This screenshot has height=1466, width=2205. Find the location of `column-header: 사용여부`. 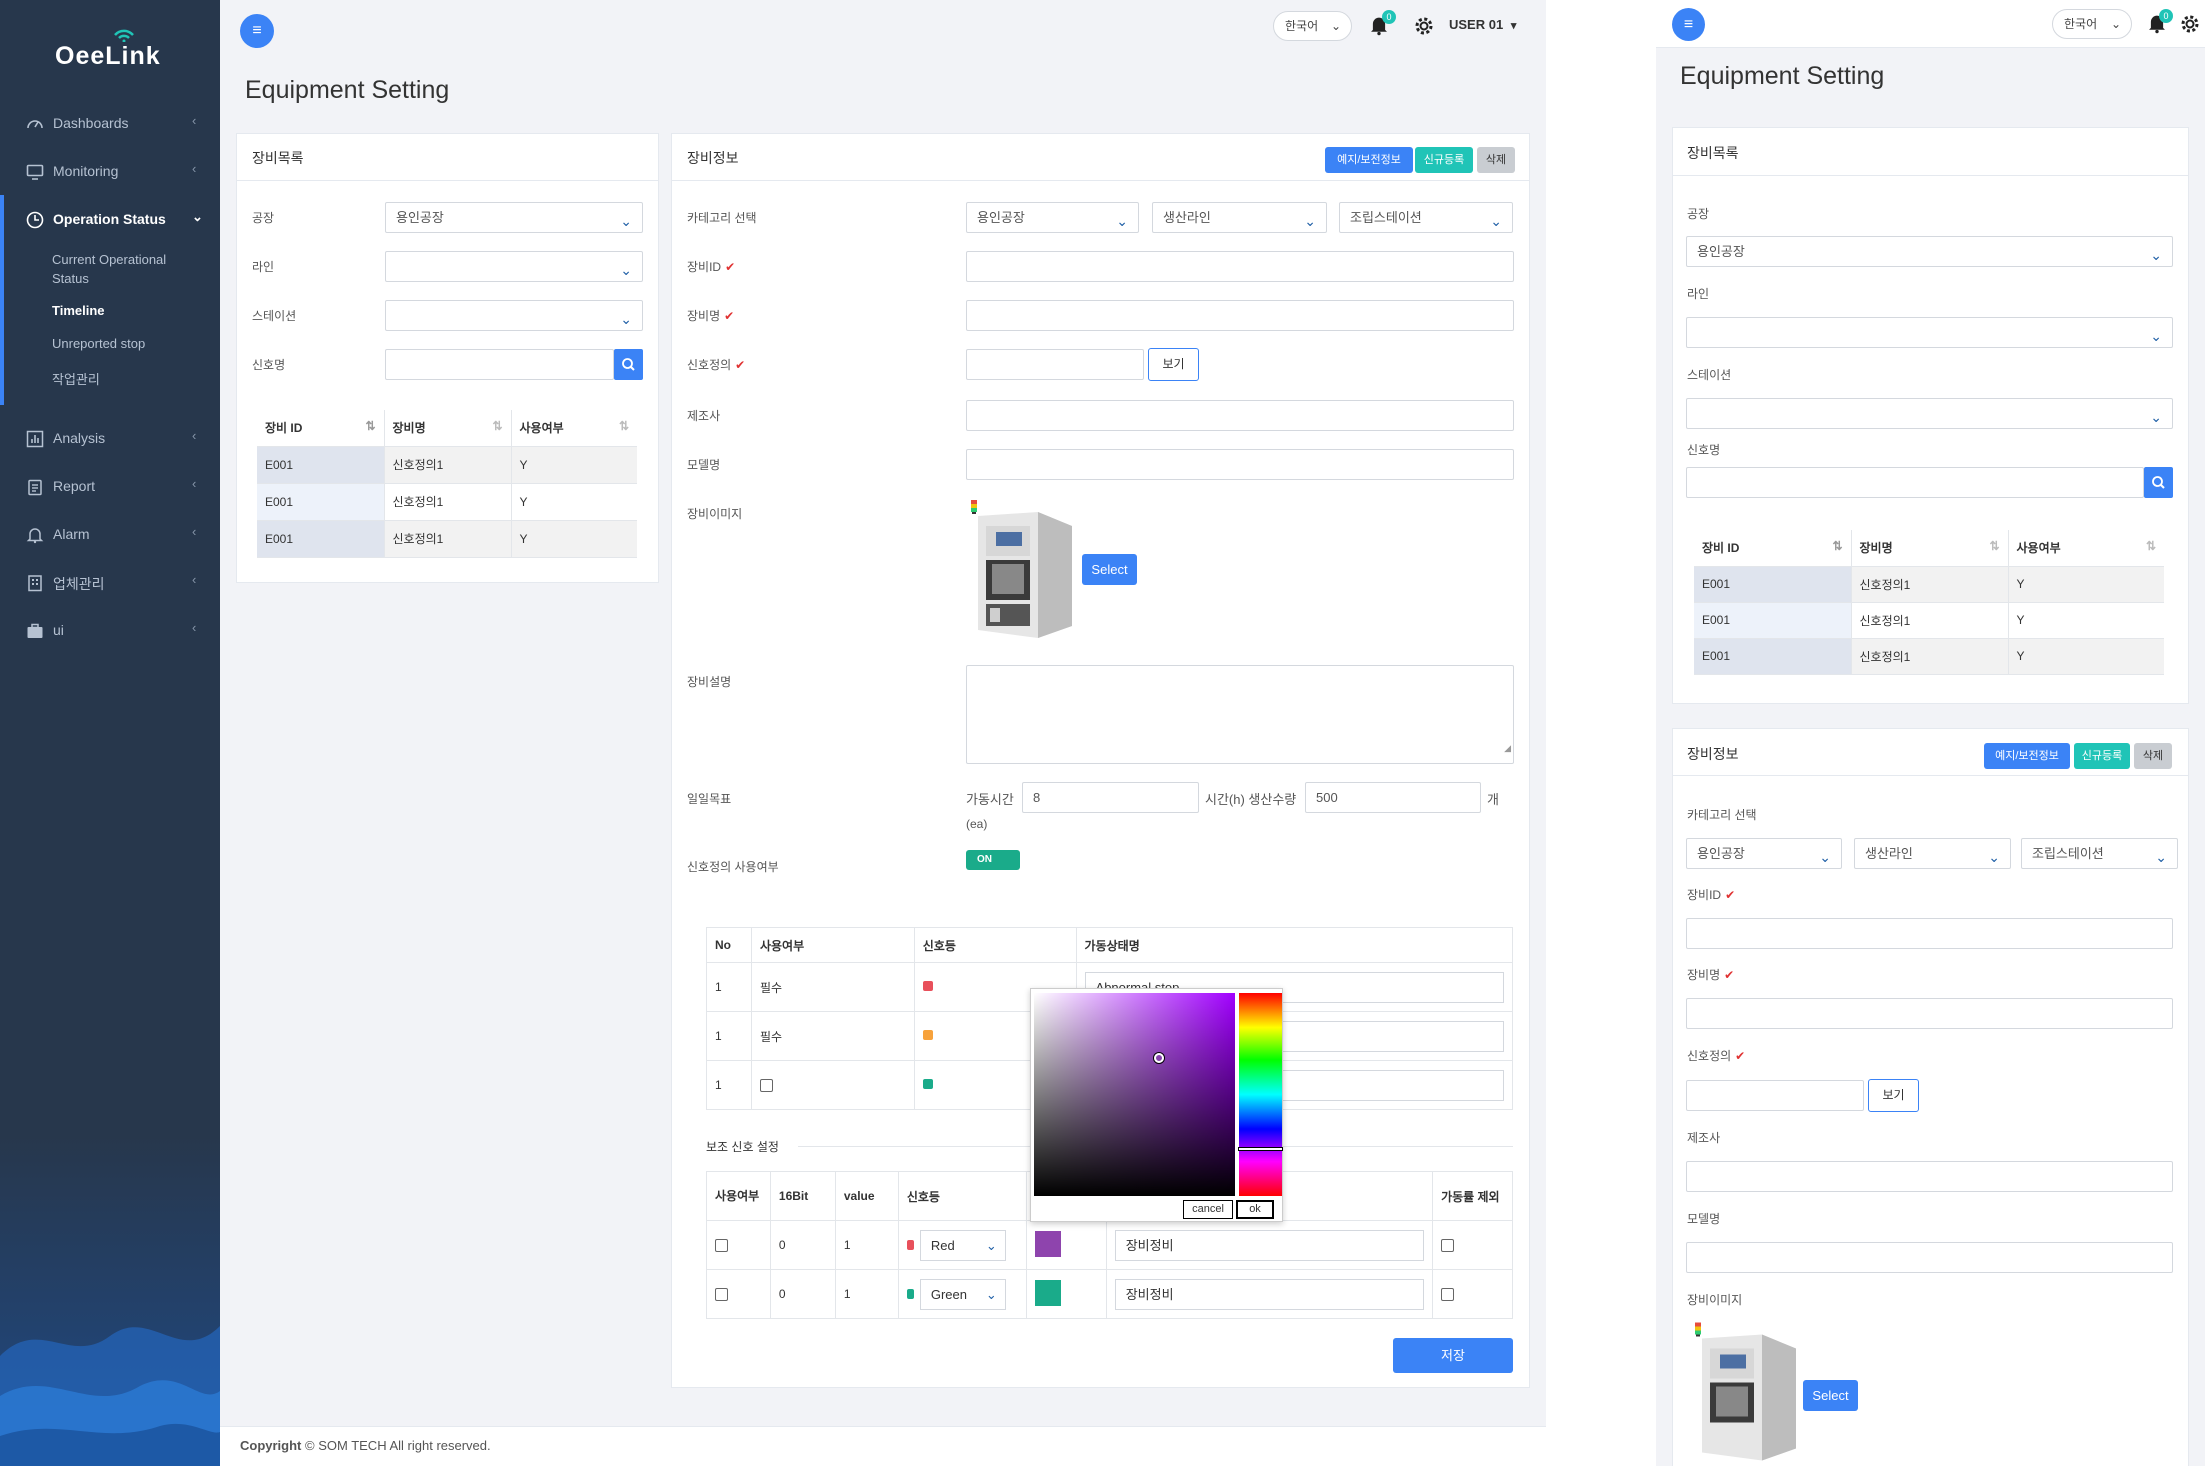

column-header: 사용여부 is located at coordinates (833, 945).